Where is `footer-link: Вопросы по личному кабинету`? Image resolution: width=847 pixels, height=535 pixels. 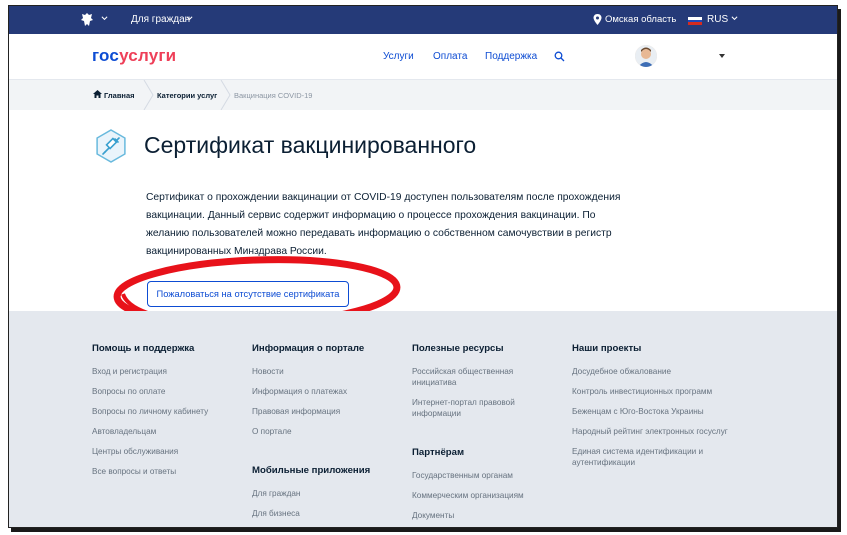 footer-link: Вопросы по личному кабинету is located at coordinates (150, 412).